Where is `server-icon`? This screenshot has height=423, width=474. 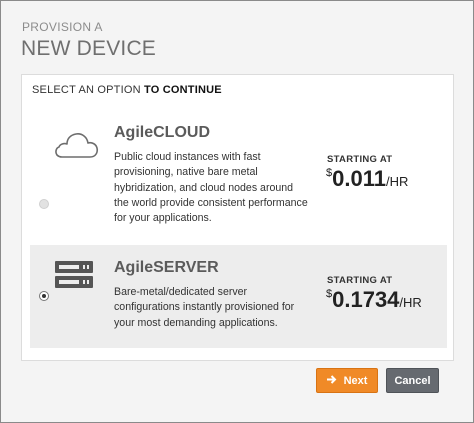 server-icon is located at coordinates (74, 277).